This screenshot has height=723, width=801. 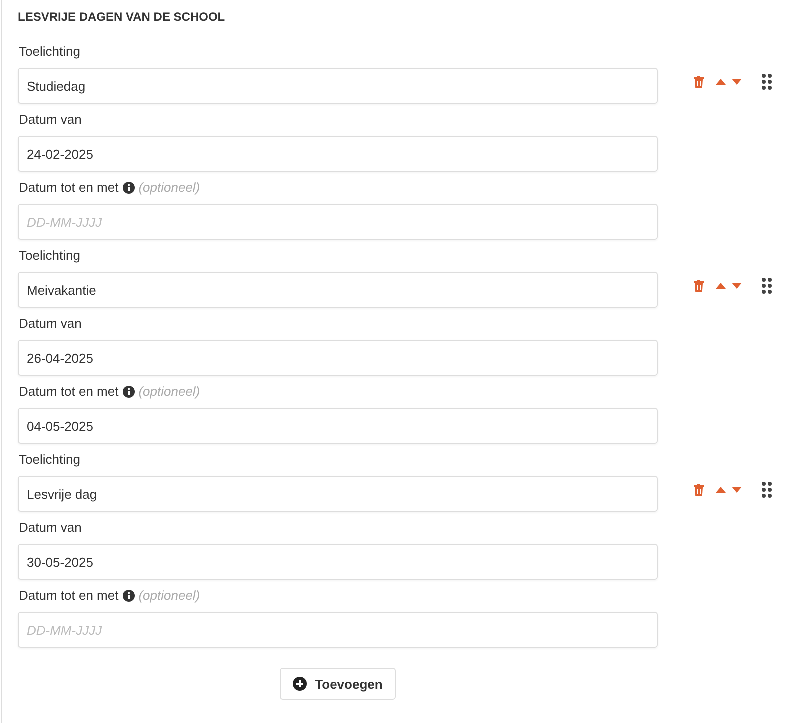 I want to click on input-field: 24-02-2025, so click(x=338, y=154).